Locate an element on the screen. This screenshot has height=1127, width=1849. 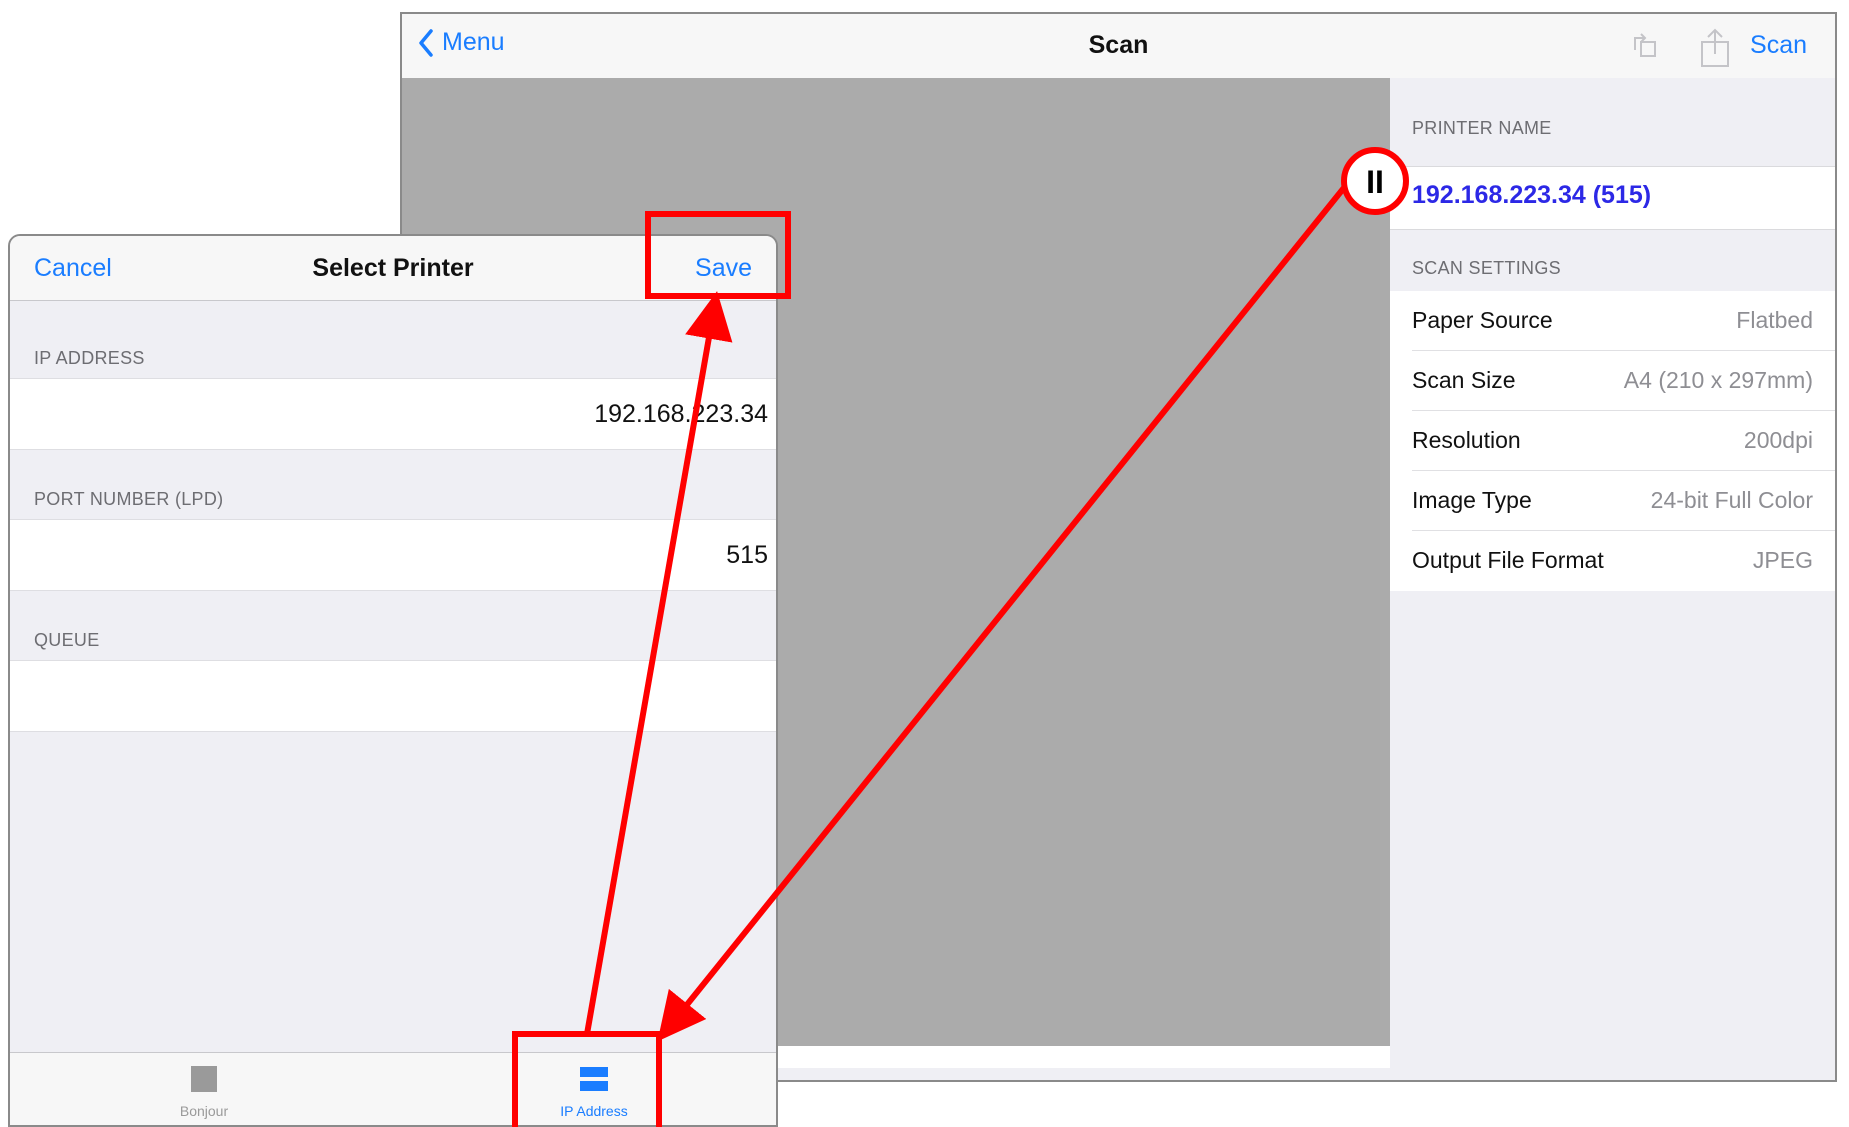
queue-field is located at coordinates (400, 696).